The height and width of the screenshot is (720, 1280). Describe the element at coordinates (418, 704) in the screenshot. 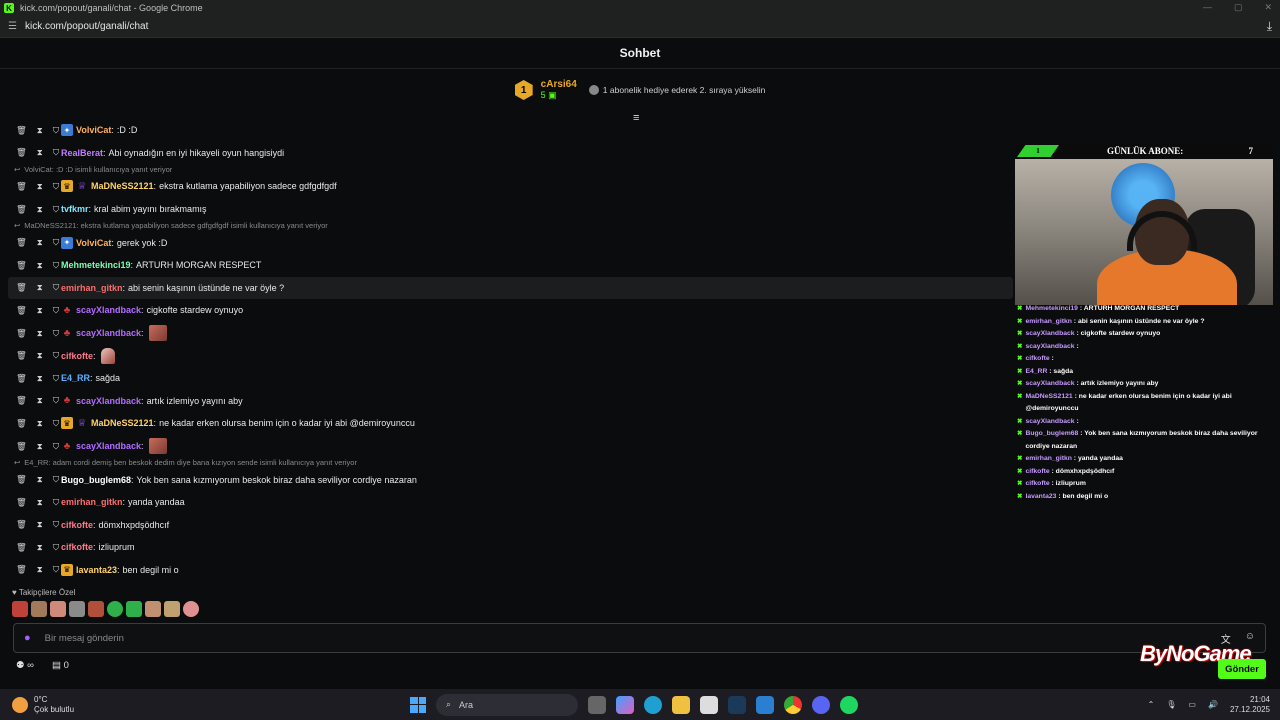

I see `windows-start-icon` at that location.